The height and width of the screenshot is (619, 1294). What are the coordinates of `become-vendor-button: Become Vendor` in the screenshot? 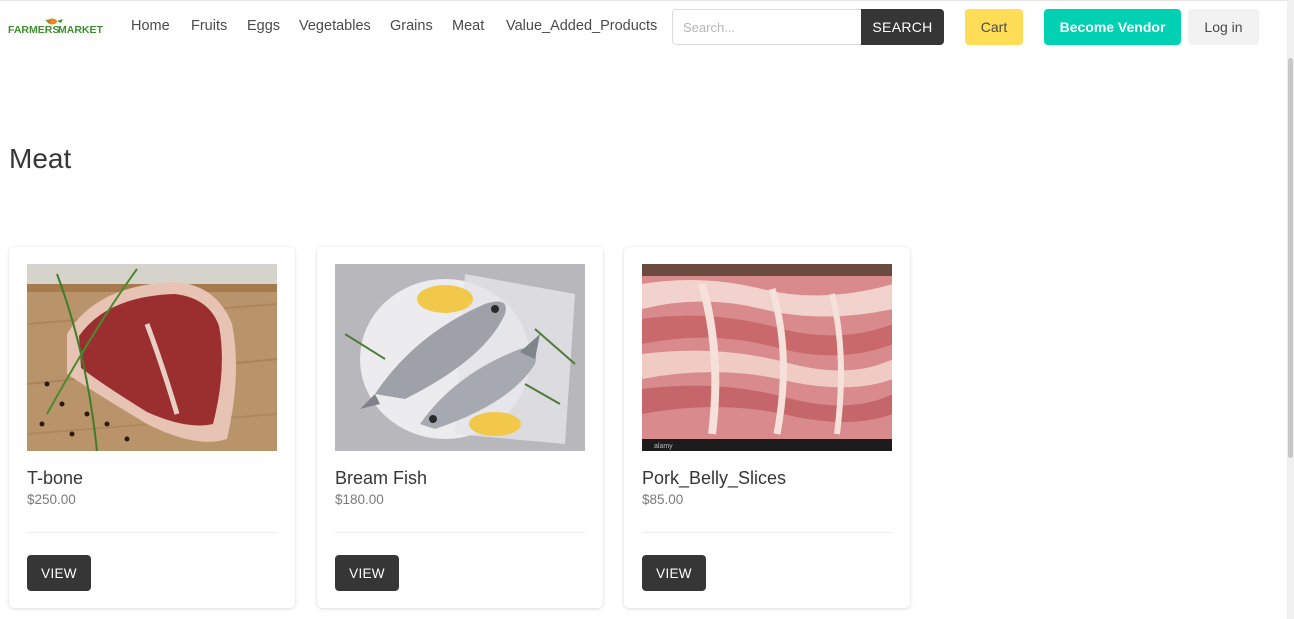 It's located at (1112, 27).